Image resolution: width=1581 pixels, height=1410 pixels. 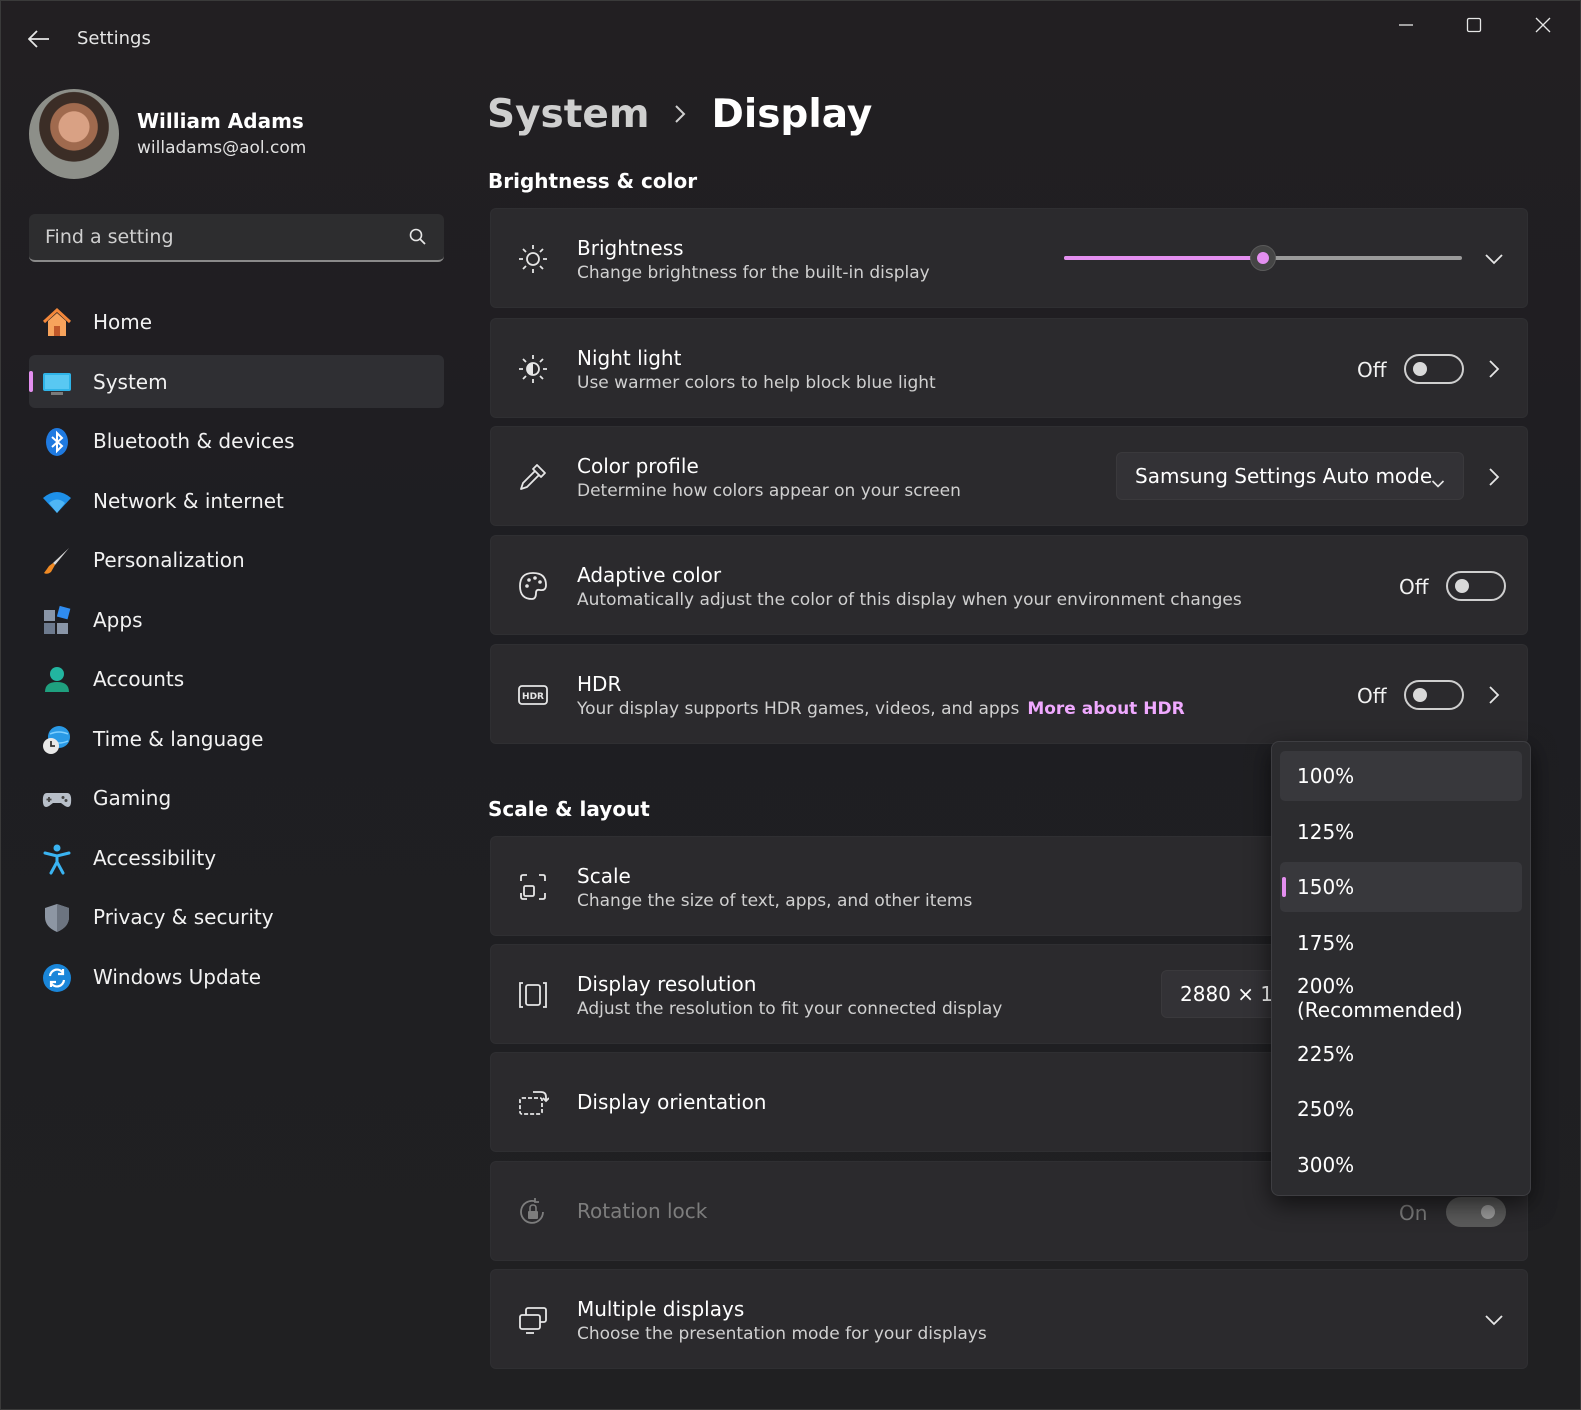 I want to click on sidebar-item-label: Accounts, so click(x=139, y=679).